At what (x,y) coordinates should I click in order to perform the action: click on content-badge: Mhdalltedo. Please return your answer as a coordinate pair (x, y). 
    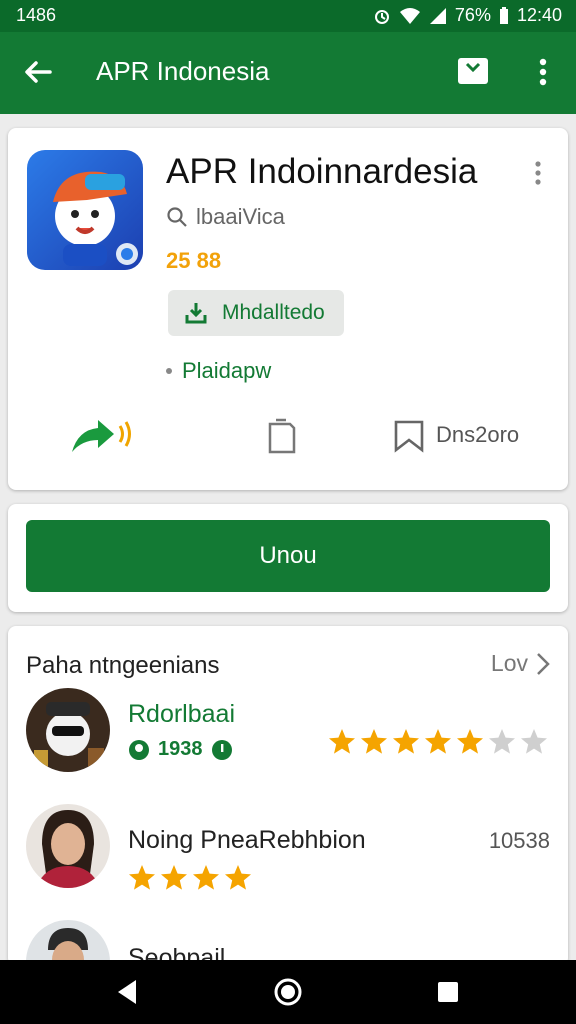
    Looking at the image, I should click on (256, 313).